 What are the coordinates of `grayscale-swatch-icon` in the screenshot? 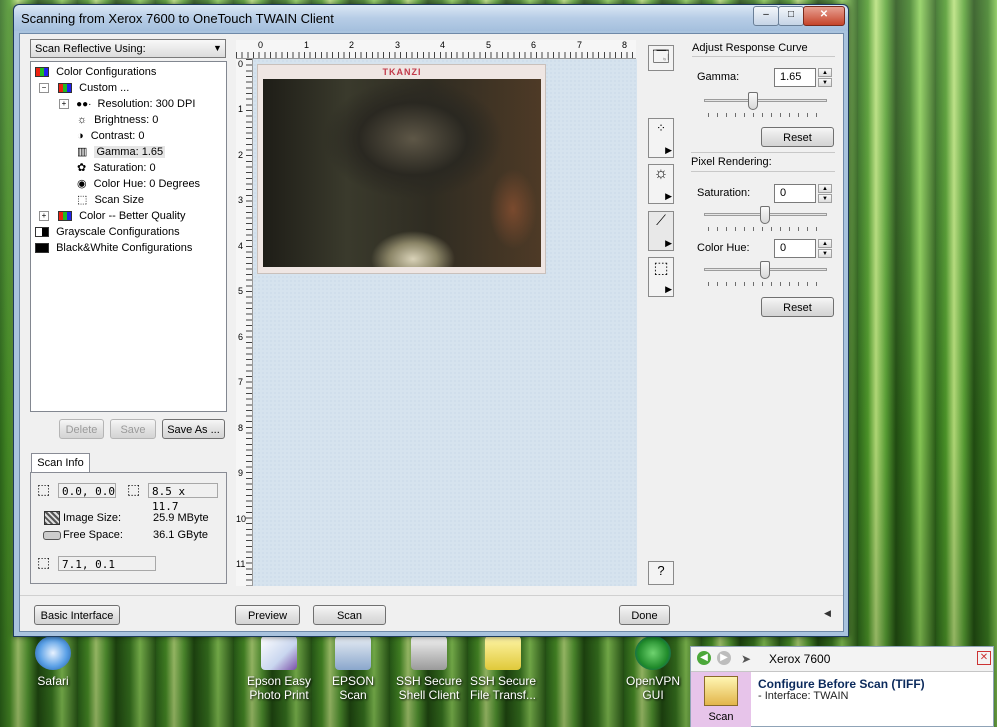 It's located at (42, 232).